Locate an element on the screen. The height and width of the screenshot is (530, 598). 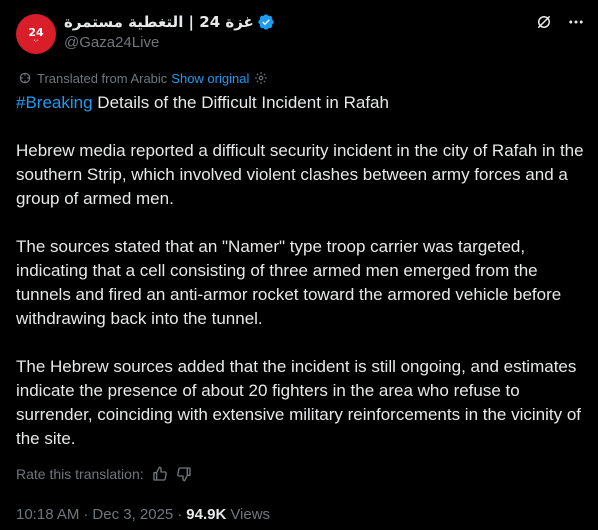
avatar: 24 غزة is located at coordinates (36, 34).